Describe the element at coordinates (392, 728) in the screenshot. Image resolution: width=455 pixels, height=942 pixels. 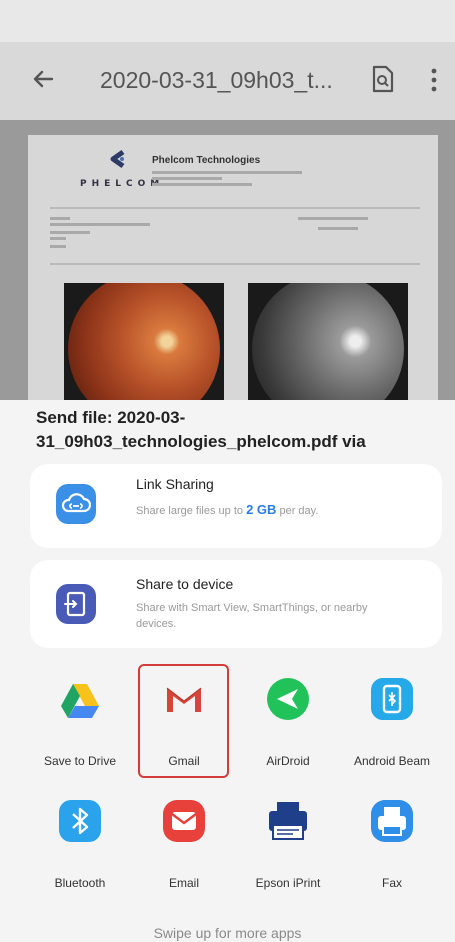
I see `app-android-beam: Android Beam` at that location.